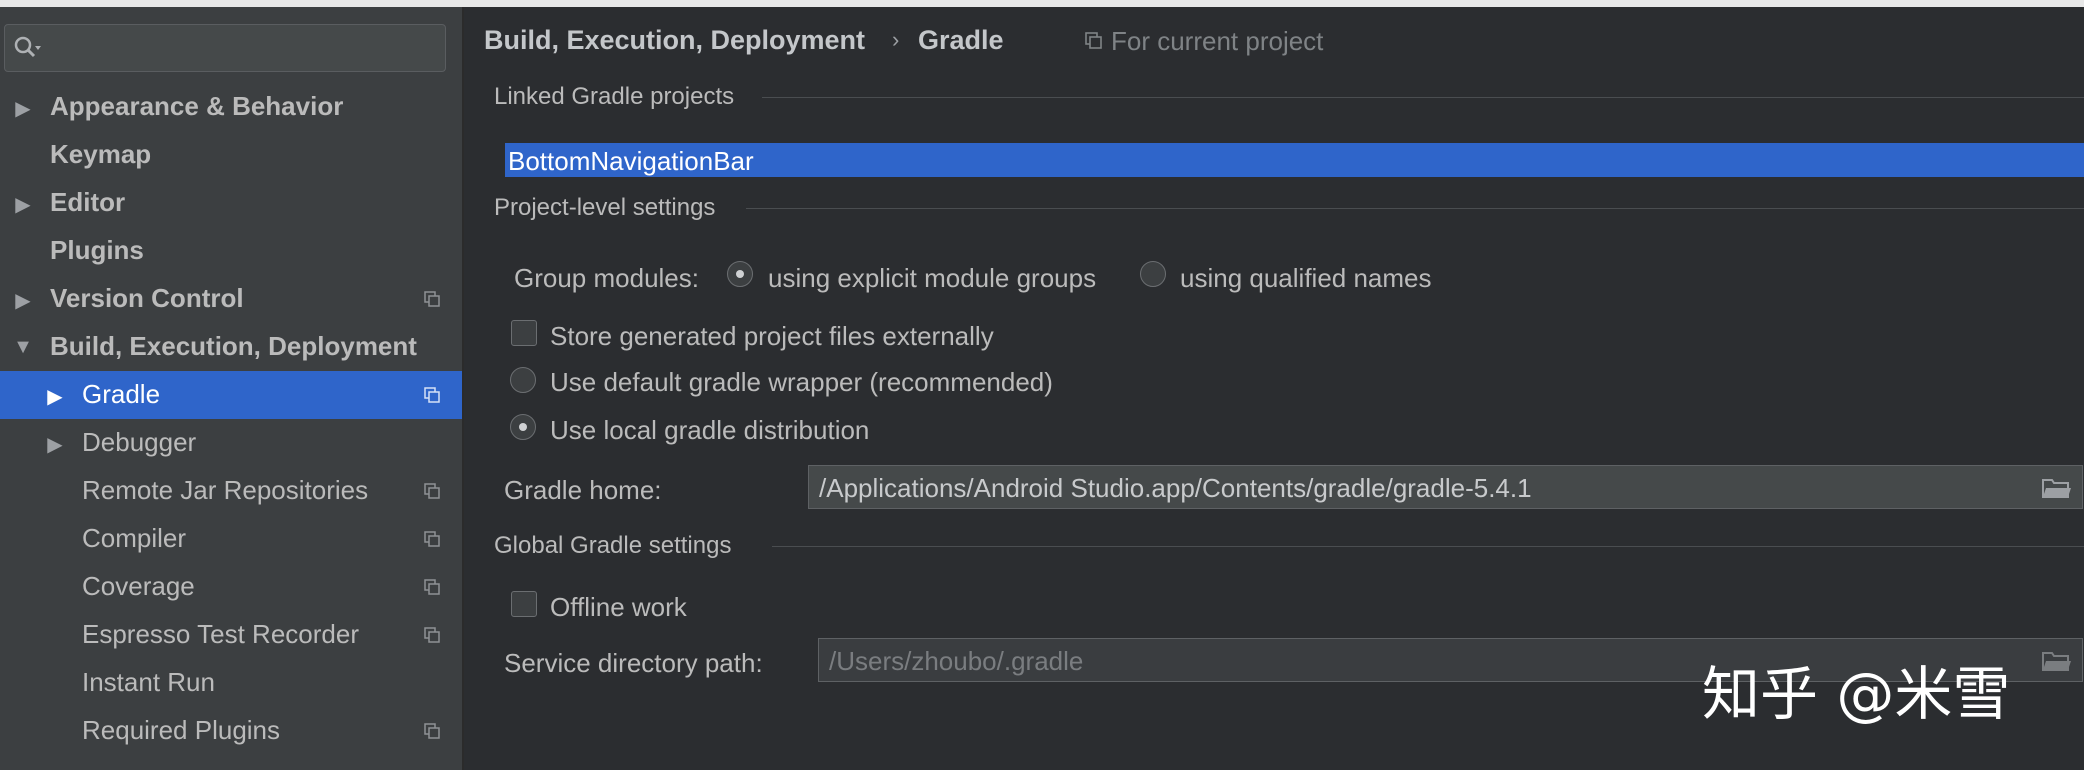 This screenshot has width=2084, height=770. Describe the element at coordinates (613, 545) in the screenshot. I see `global-settings-title: Global Gradle settings` at that location.